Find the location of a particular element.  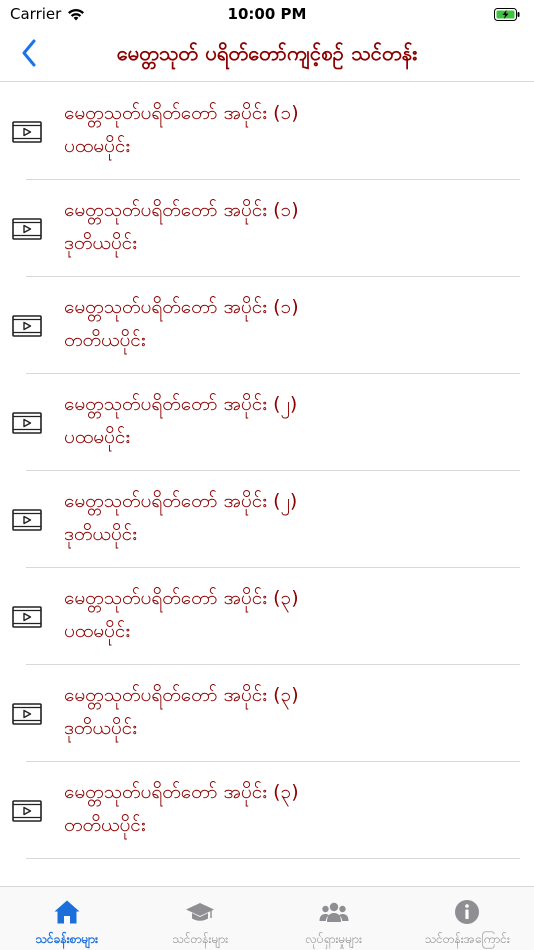

tab-label: သင်ခန်းစာများ is located at coordinates (67, 939).